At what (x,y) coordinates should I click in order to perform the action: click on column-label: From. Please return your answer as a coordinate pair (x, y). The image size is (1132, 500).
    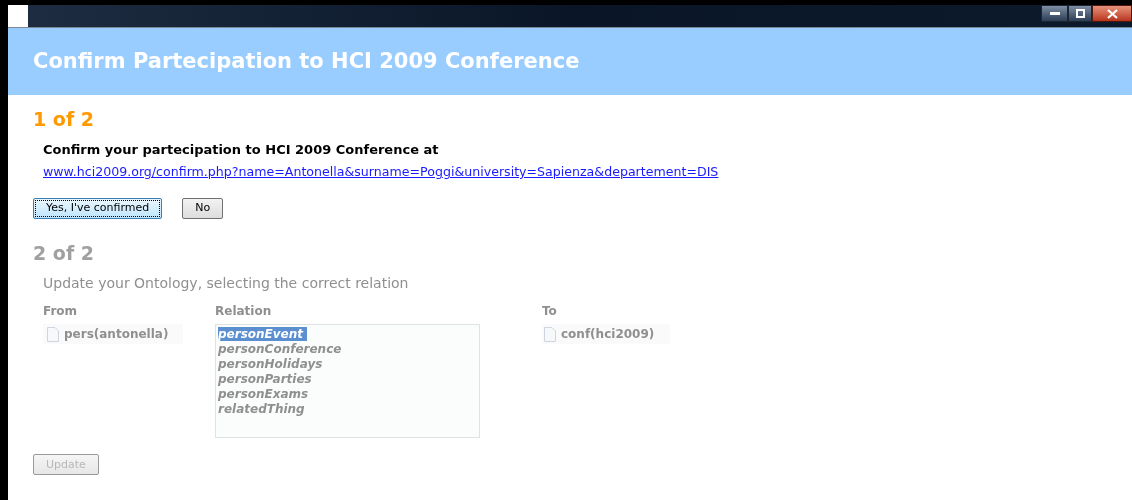
    Looking at the image, I should click on (61, 312).